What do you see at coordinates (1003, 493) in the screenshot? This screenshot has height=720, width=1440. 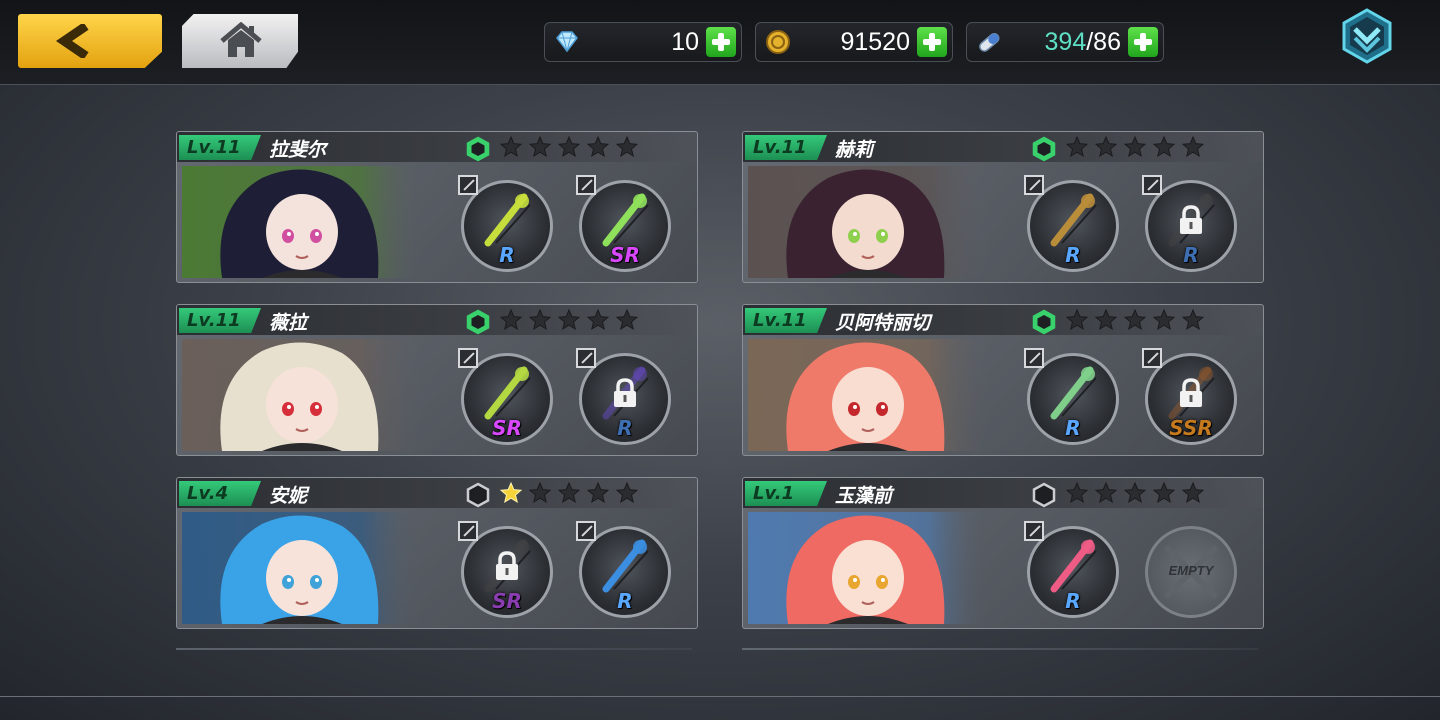 I see `card-header: Lv.1 玉藻前` at bounding box center [1003, 493].